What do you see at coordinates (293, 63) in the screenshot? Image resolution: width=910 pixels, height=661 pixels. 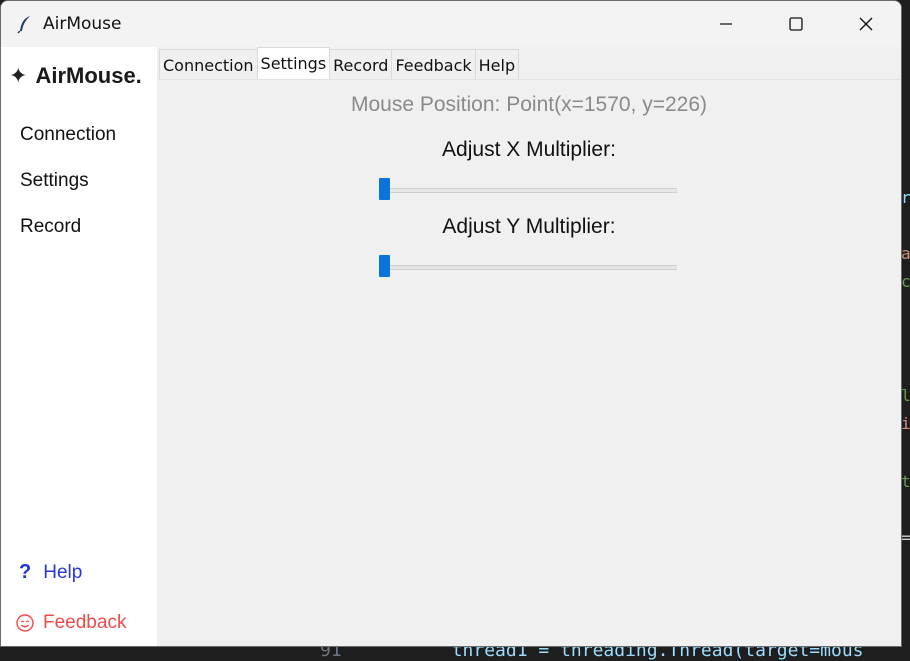 I see `tab-settings: Settings` at bounding box center [293, 63].